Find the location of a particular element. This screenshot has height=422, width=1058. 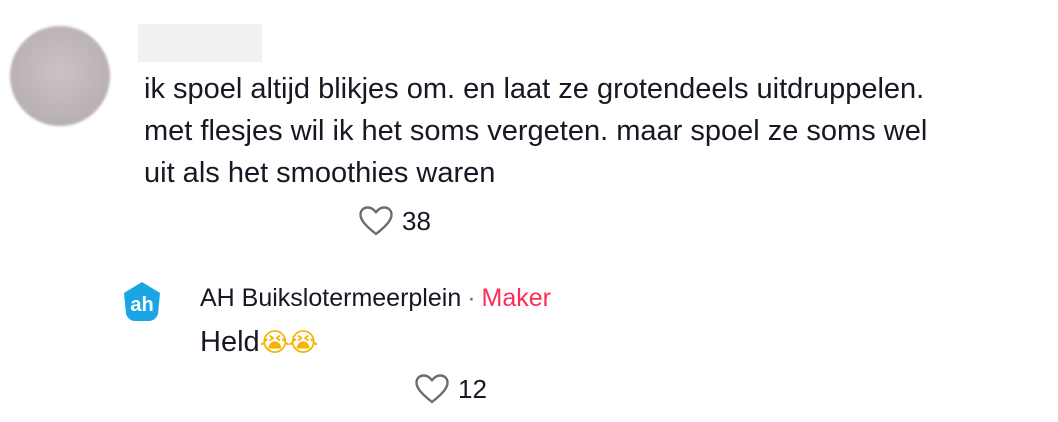

commenter-username-redacted is located at coordinates (200, 43).